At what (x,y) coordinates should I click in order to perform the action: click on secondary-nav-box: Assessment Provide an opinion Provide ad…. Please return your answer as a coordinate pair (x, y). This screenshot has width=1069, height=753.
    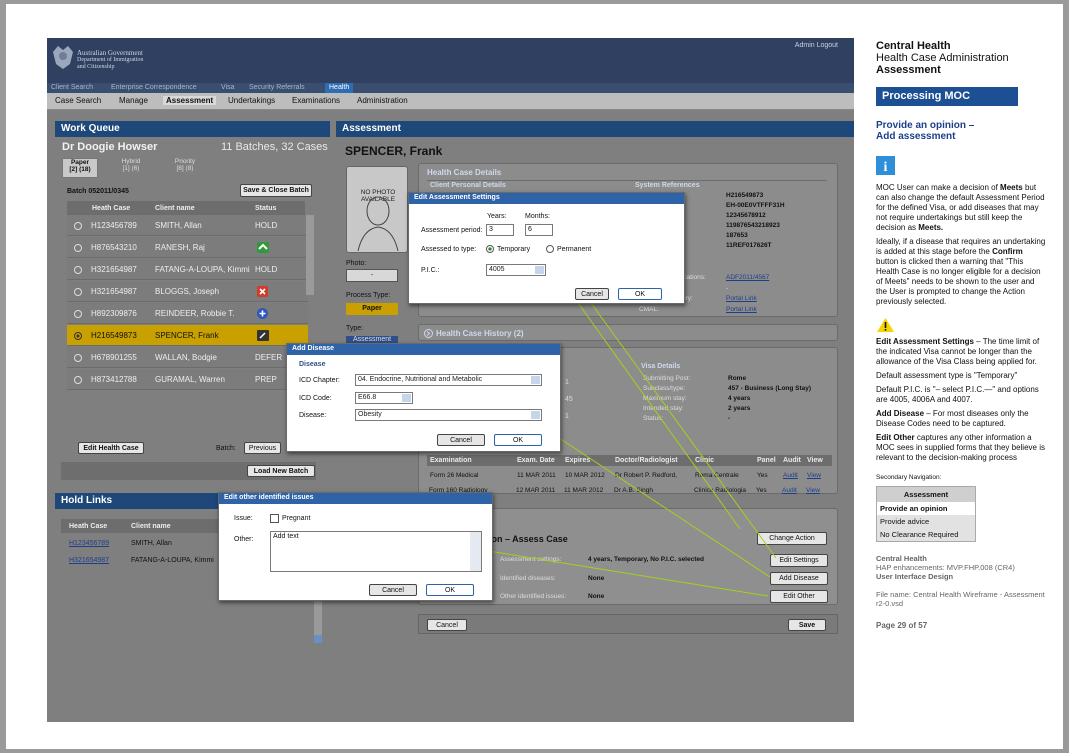
    Looking at the image, I should click on (926, 514).